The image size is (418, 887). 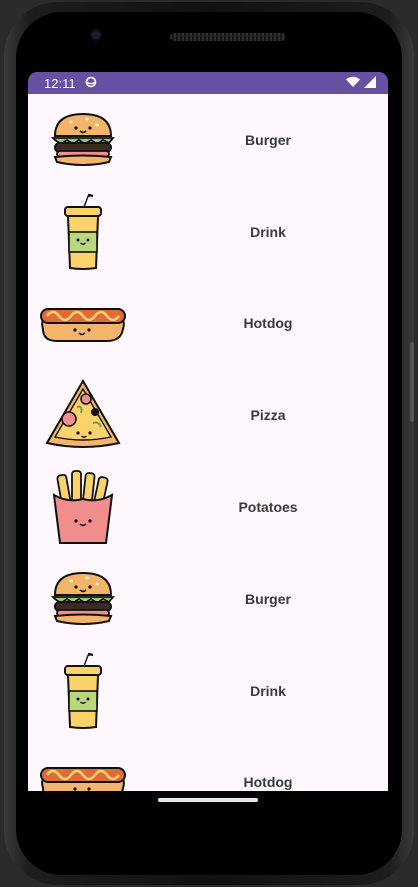 What do you see at coordinates (268, 507) in the screenshot?
I see `list-item-label: Potatoes` at bounding box center [268, 507].